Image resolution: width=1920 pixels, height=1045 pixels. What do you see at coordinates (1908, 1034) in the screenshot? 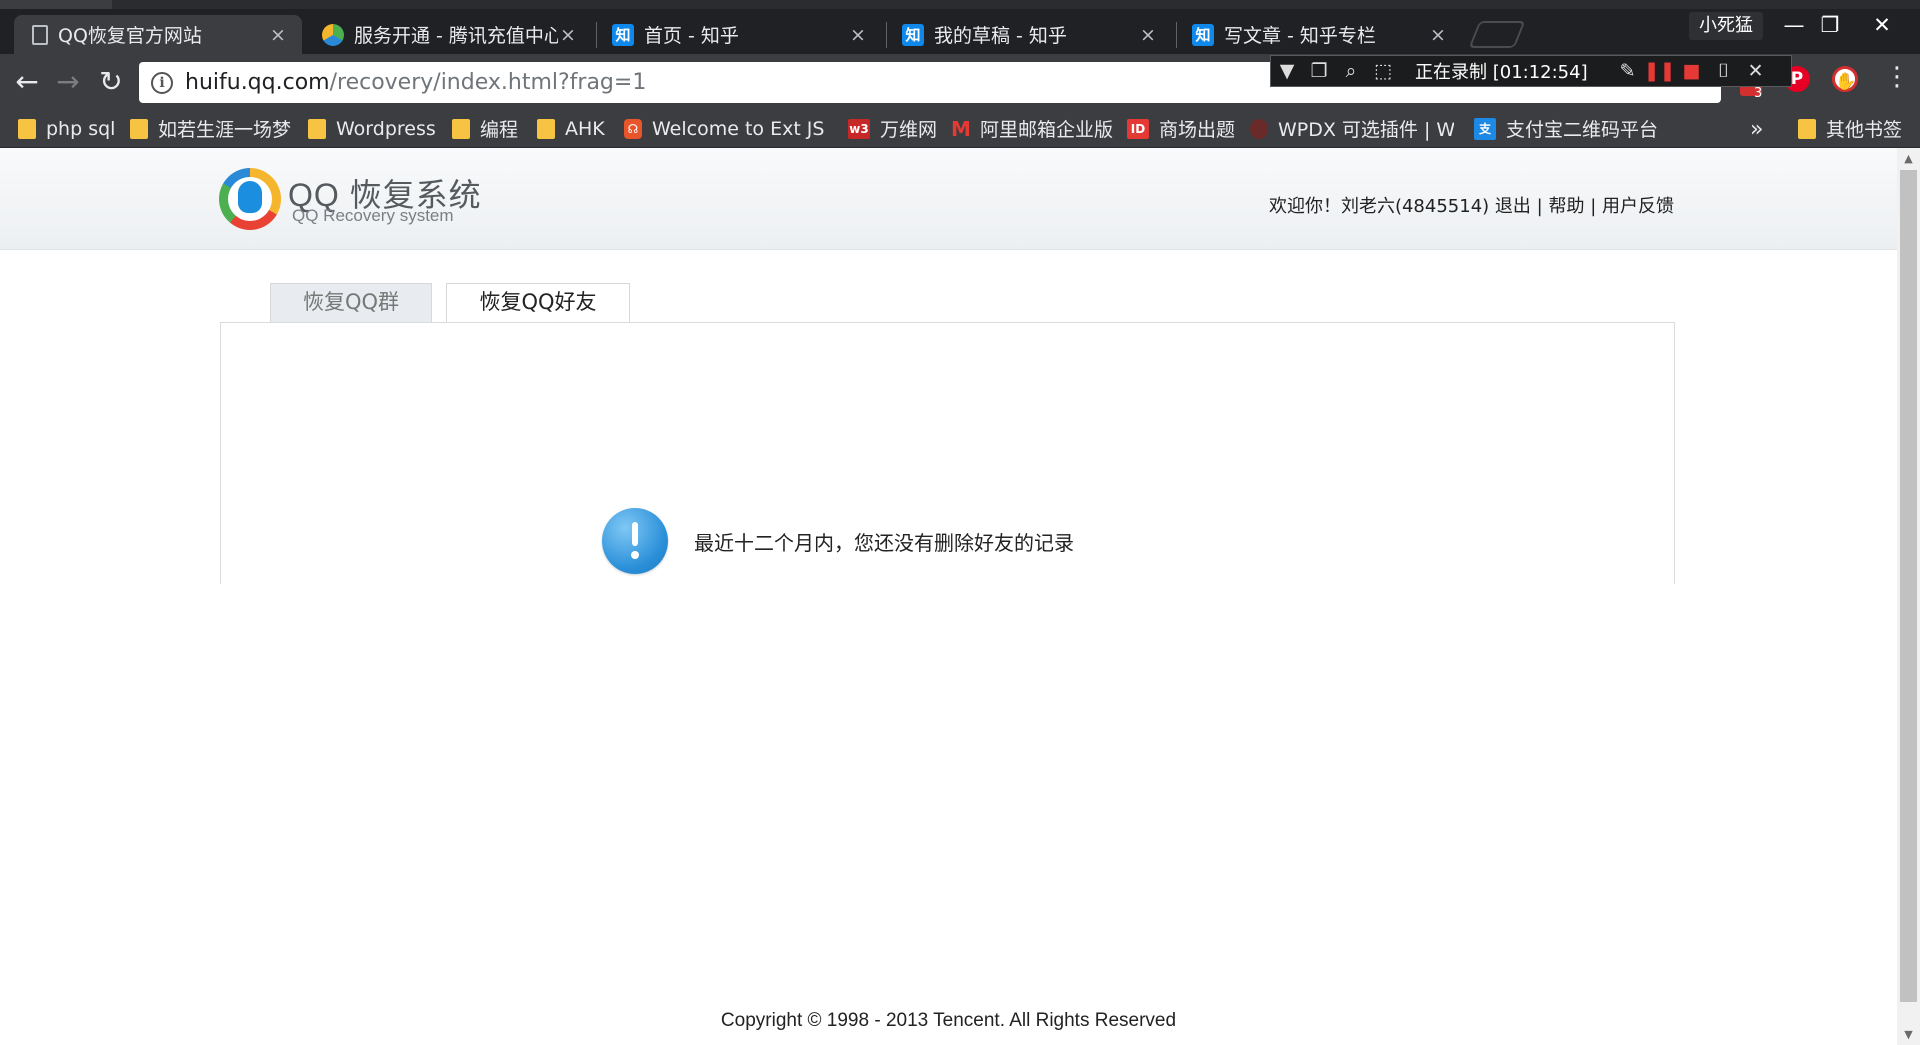
I see `scroll-down-icon: ▼` at bounding box center [1908, 1034].